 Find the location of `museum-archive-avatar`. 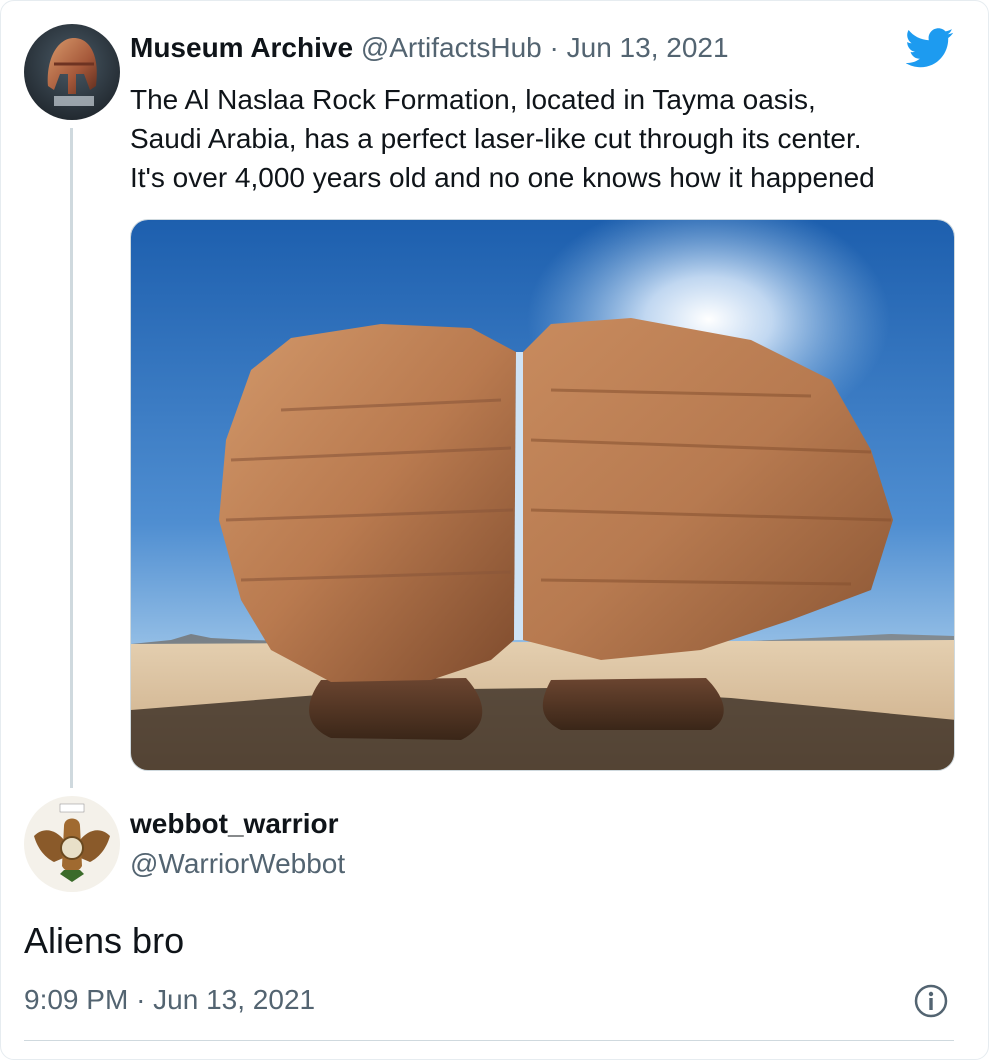

museum-archive-avatar is located at coordinates (72, 72).